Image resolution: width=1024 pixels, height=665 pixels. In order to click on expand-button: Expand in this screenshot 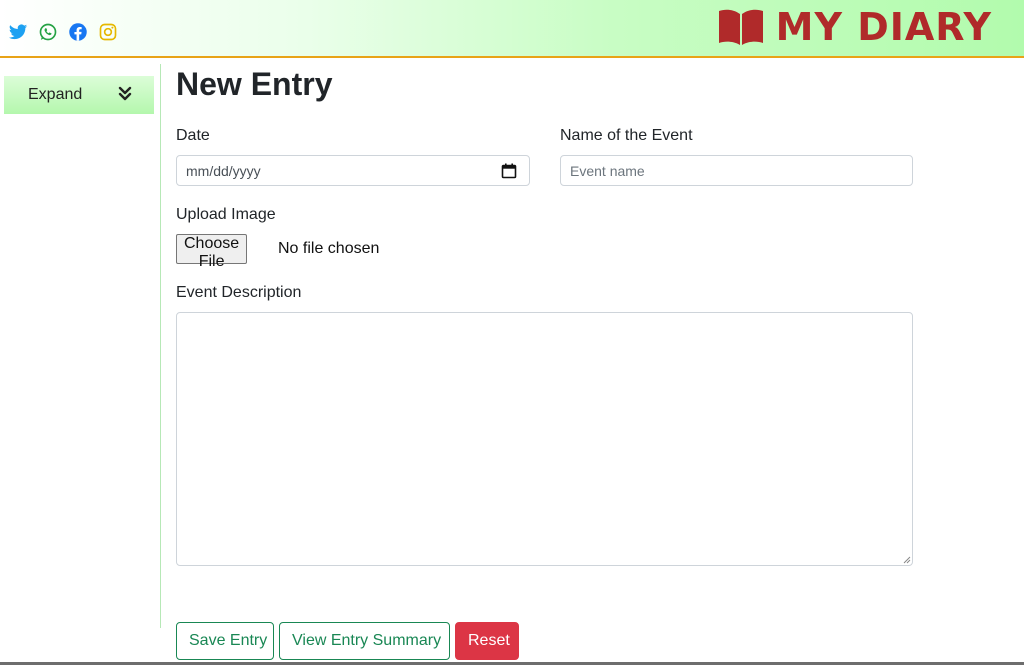, I will do `click(79, 95)`.